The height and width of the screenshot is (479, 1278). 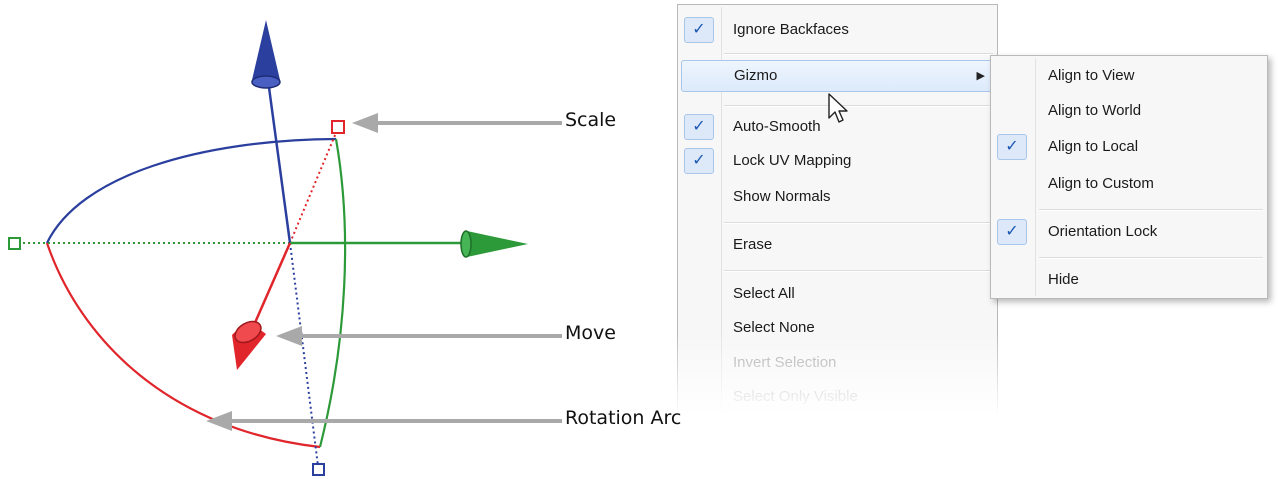 I want to click on menu-item-label: Select All, so click(x=764, y=293).